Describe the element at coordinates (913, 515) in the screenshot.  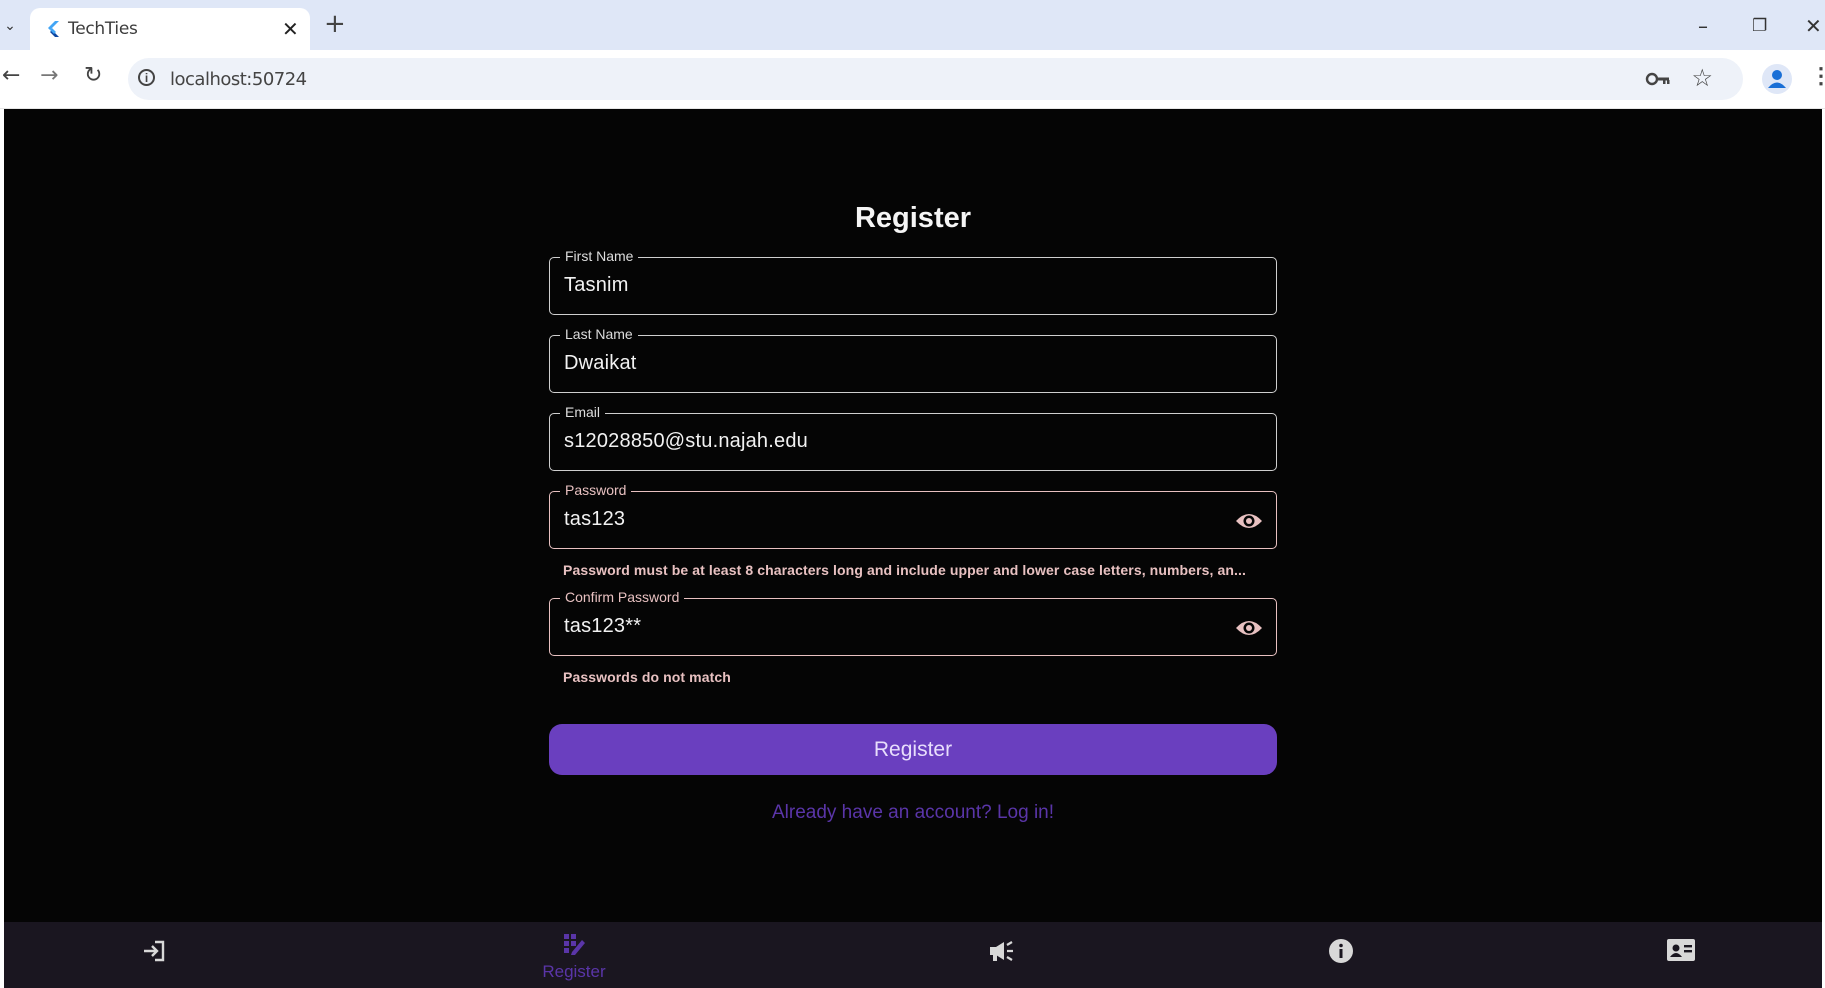
I see `password-field: Password tas123` at that location.